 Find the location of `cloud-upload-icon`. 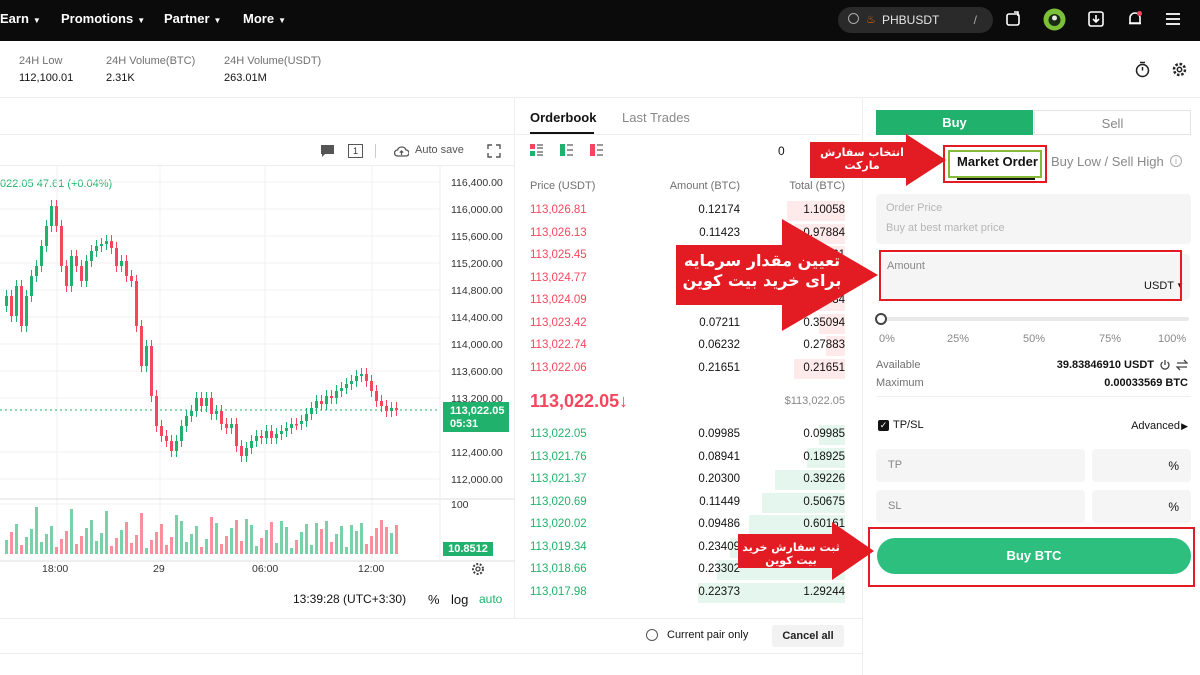

cloud-upload-icon is located at coordinates (401, 151).